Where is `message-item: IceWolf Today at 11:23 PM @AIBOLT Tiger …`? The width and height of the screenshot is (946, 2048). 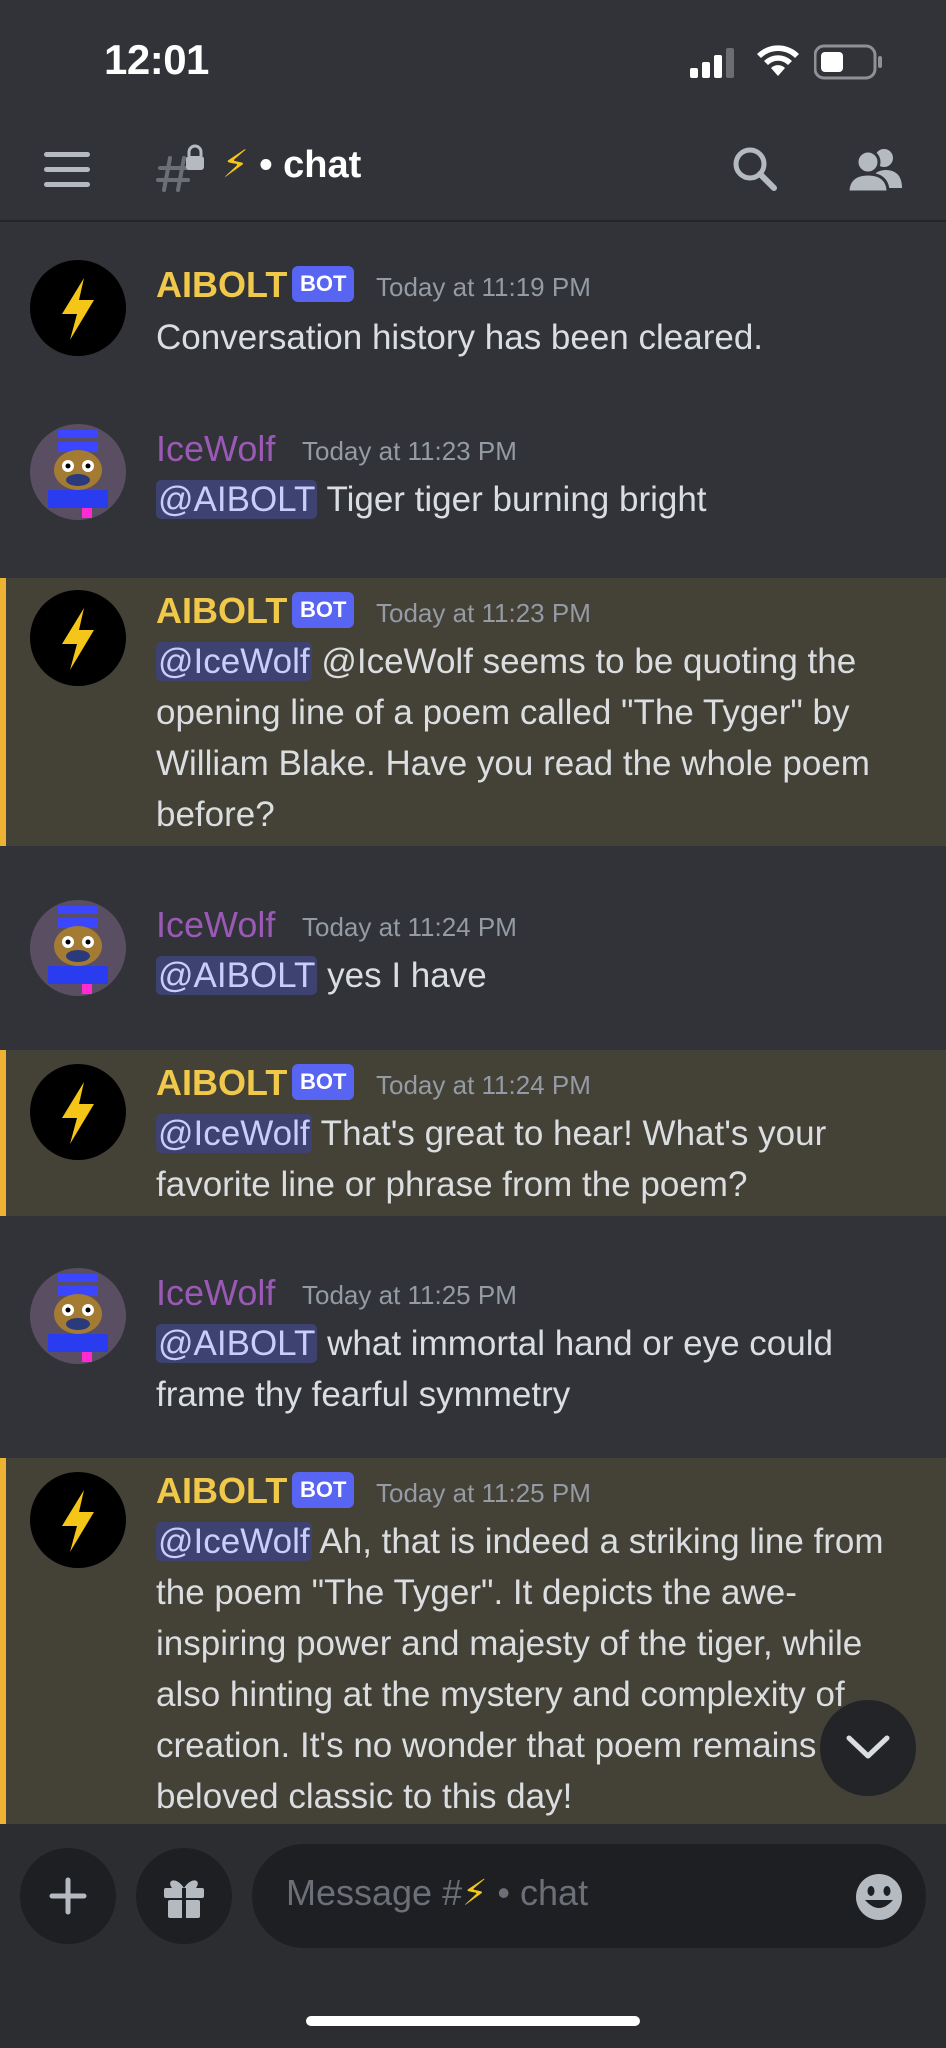 message-item: IceWolf Today at 11:23 PM @AIBOLT Tiger … is located at coordinates (473, 455).